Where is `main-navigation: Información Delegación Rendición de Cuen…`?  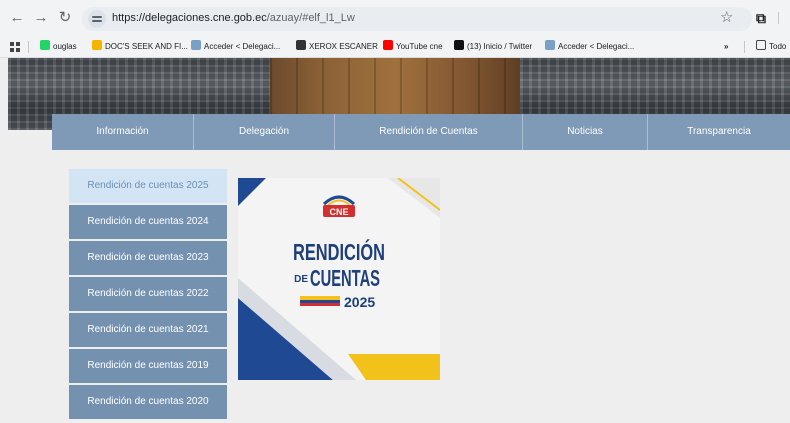
main-navigation: Información Delegación Rendición de Cuen… is located at coordinates (421, 132).